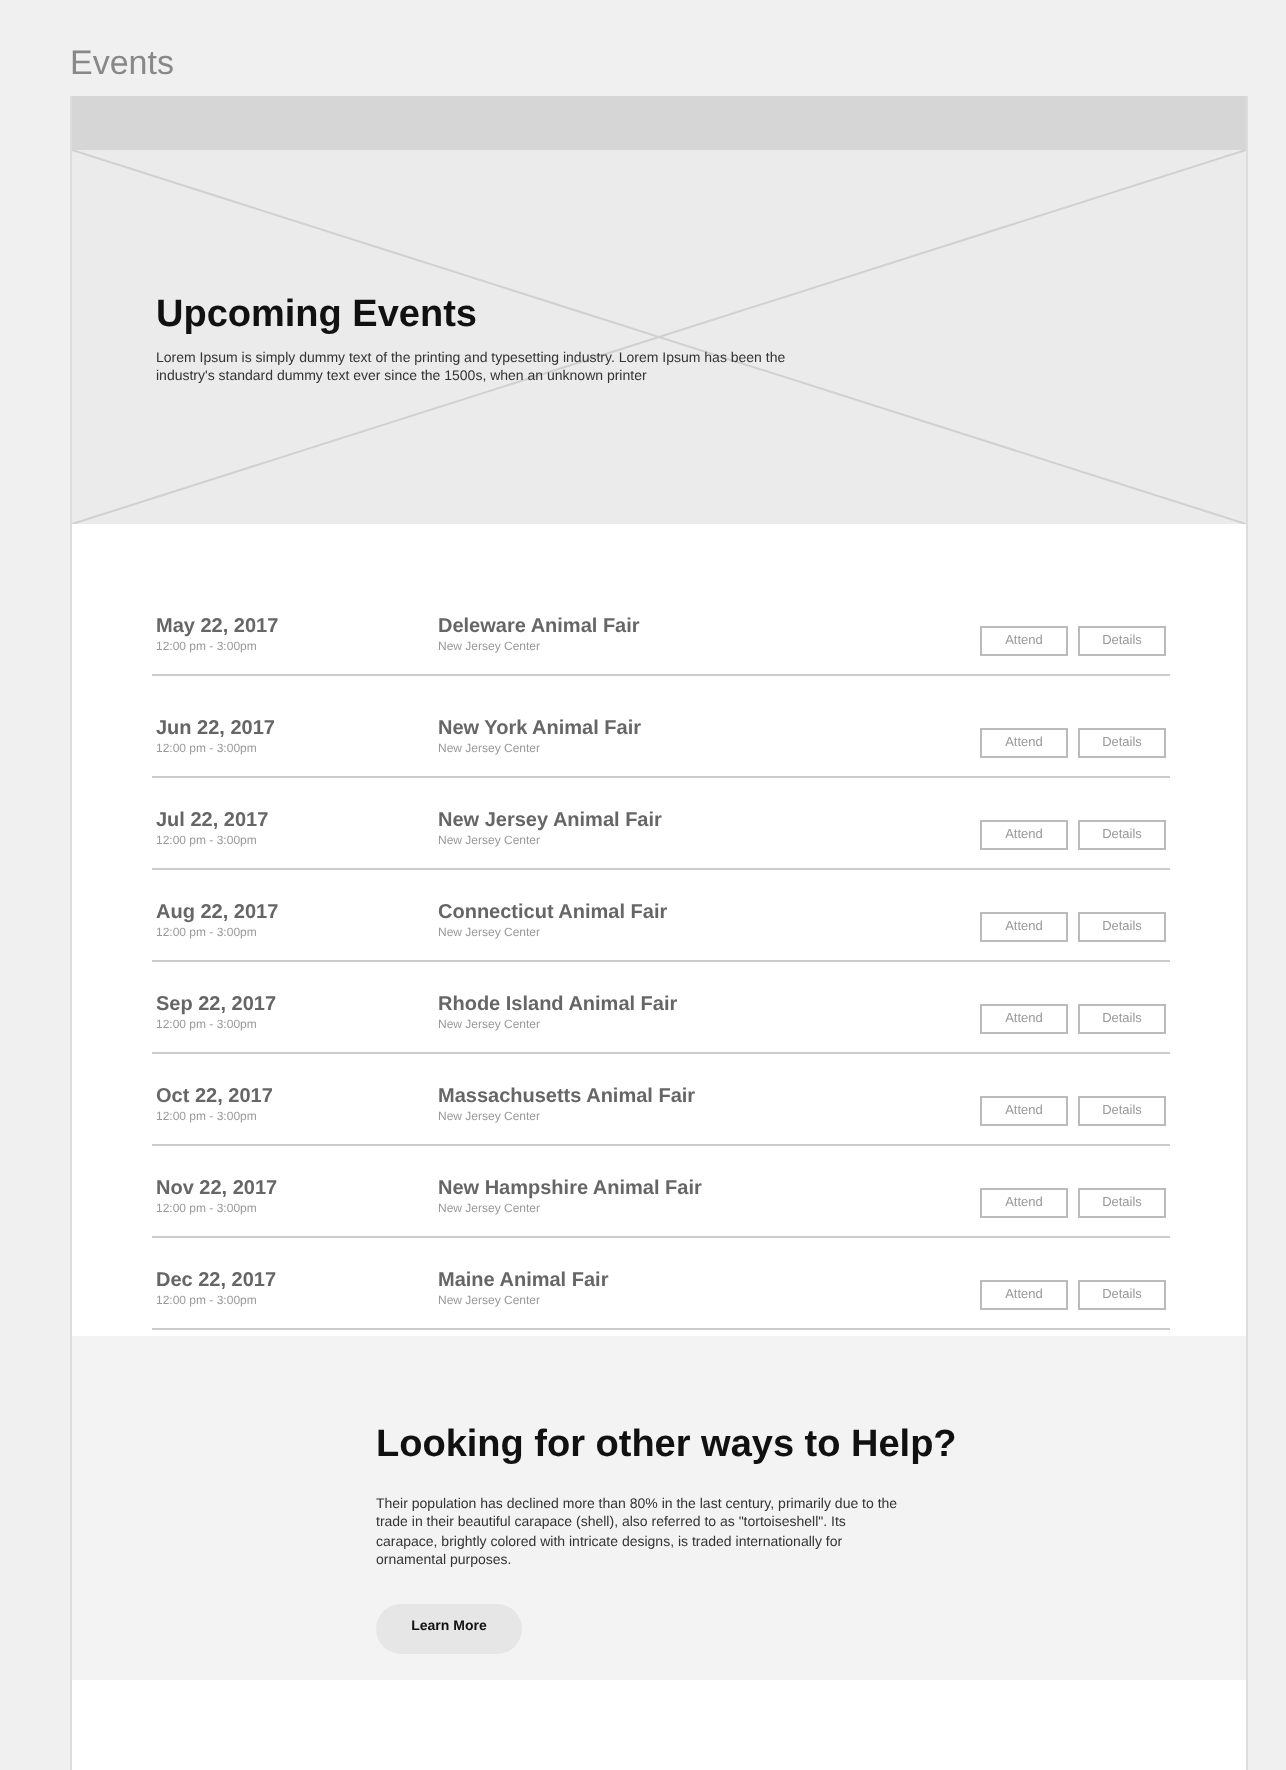 This screenshot has height=1770, width=1286. What do you see at coordinates (551, 821) in the screenshot?
I see `event-title: New Jersey Animal Fair` at bounding box center [551, 821].